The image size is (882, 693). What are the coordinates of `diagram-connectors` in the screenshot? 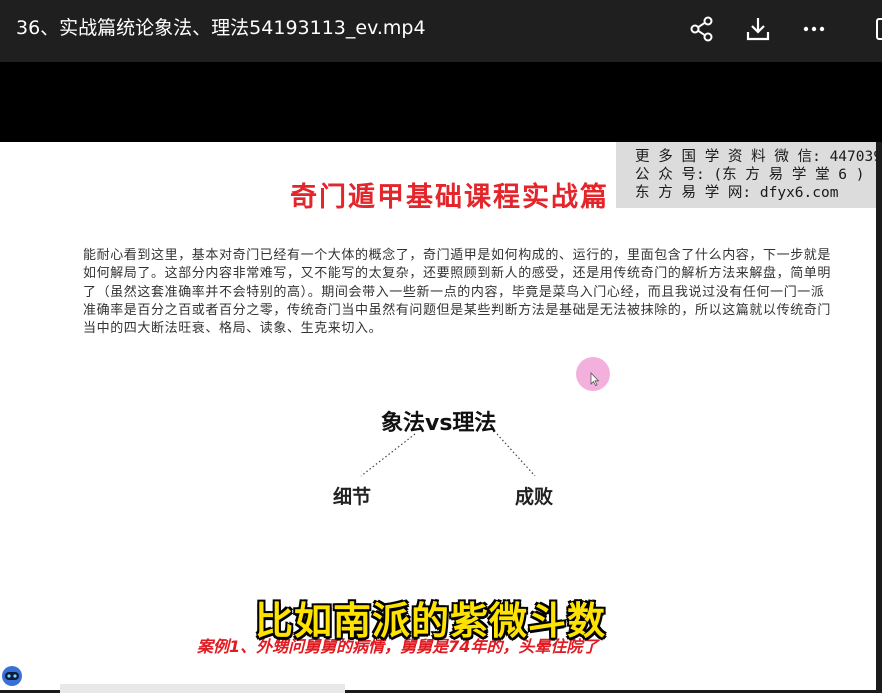 It's located at (448, 455).